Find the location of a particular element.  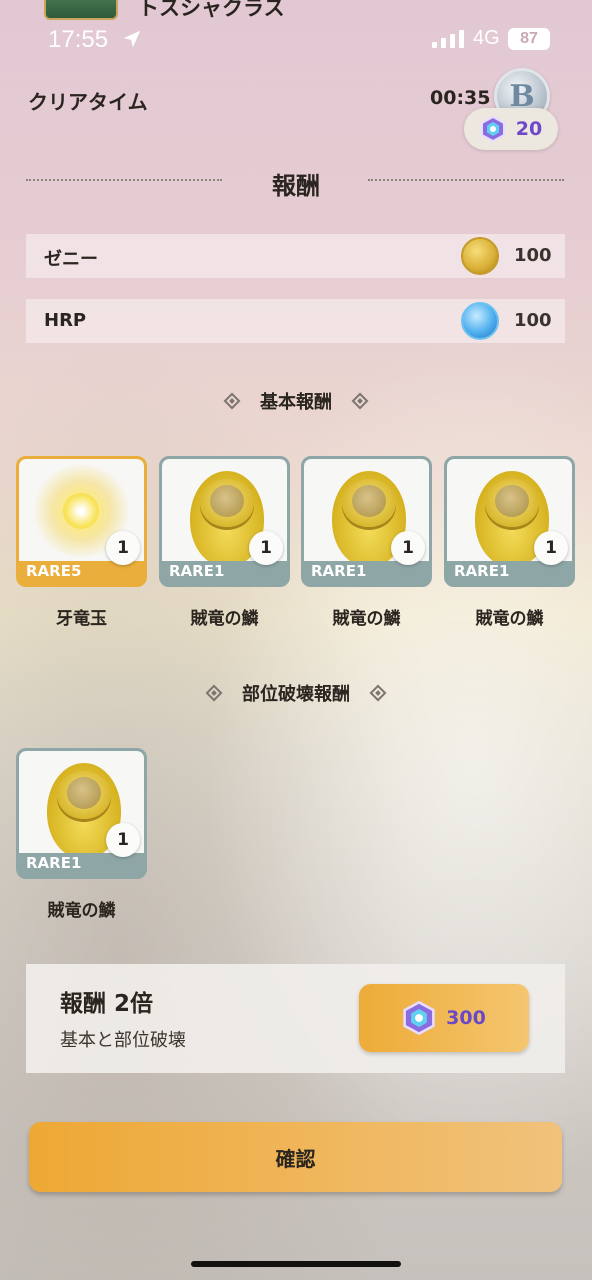

basic-rewards-title: 基本報酬 is located at coordinates (296, 402).